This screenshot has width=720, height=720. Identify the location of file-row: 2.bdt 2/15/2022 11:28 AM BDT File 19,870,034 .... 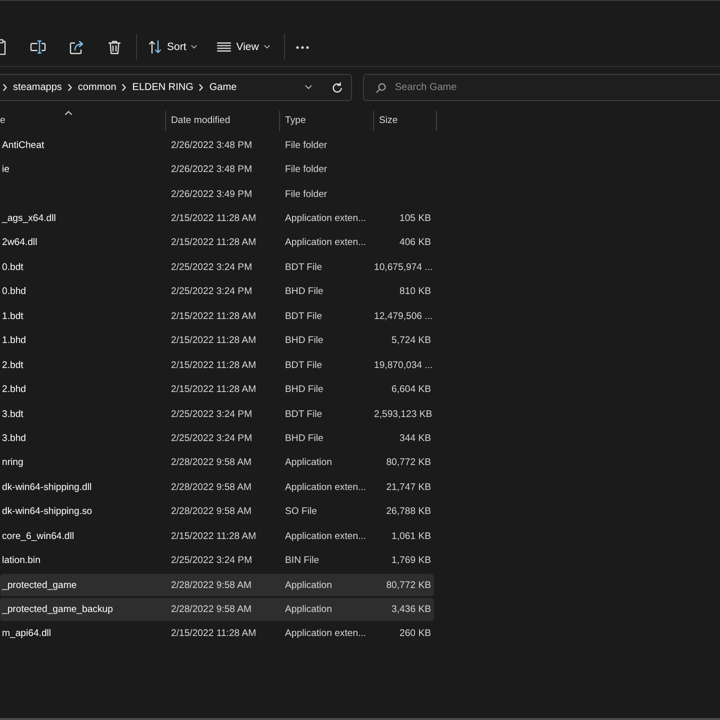
(217, 365).